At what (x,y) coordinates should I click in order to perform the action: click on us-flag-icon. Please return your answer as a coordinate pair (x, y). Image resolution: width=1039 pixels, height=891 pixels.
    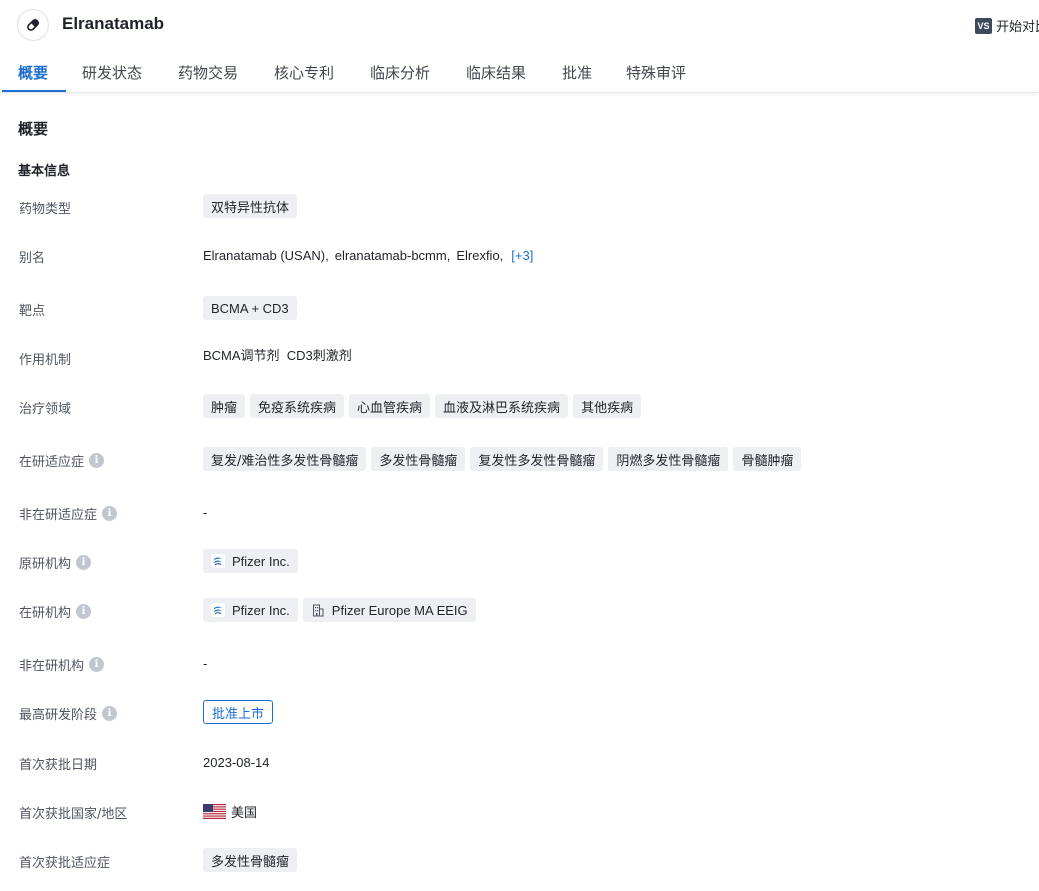
    Looking at the image, I should click on (214, 811).